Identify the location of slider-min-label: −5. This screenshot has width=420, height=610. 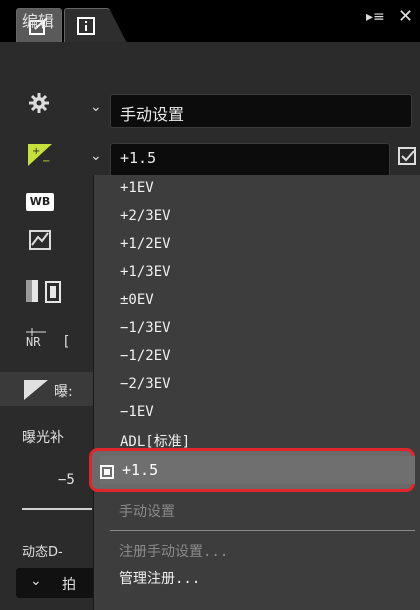
(66, 480).